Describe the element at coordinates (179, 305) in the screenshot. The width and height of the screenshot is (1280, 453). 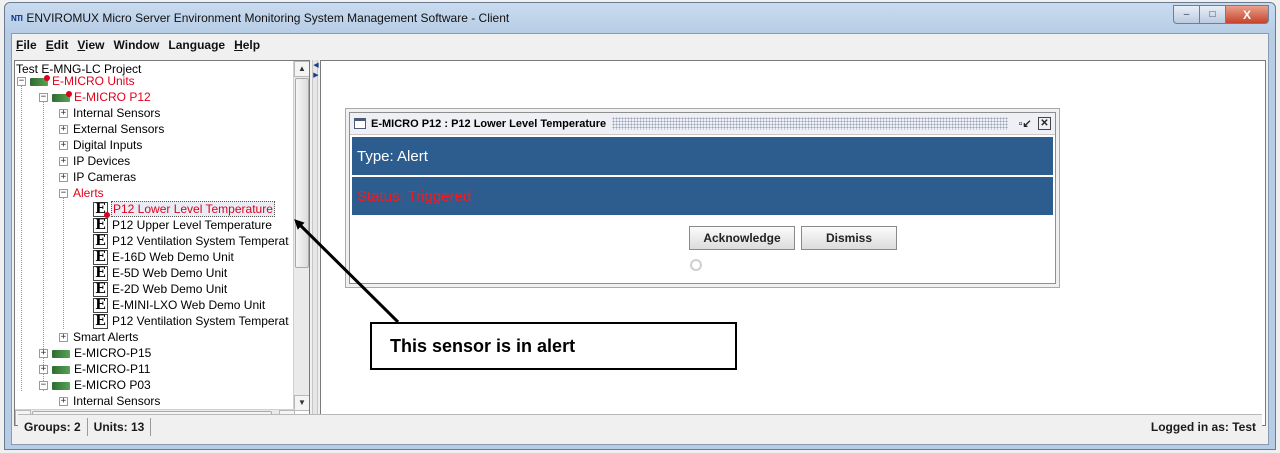
I see `alert-item: E E-MINI-LXO Web Demo Unit` at that location.